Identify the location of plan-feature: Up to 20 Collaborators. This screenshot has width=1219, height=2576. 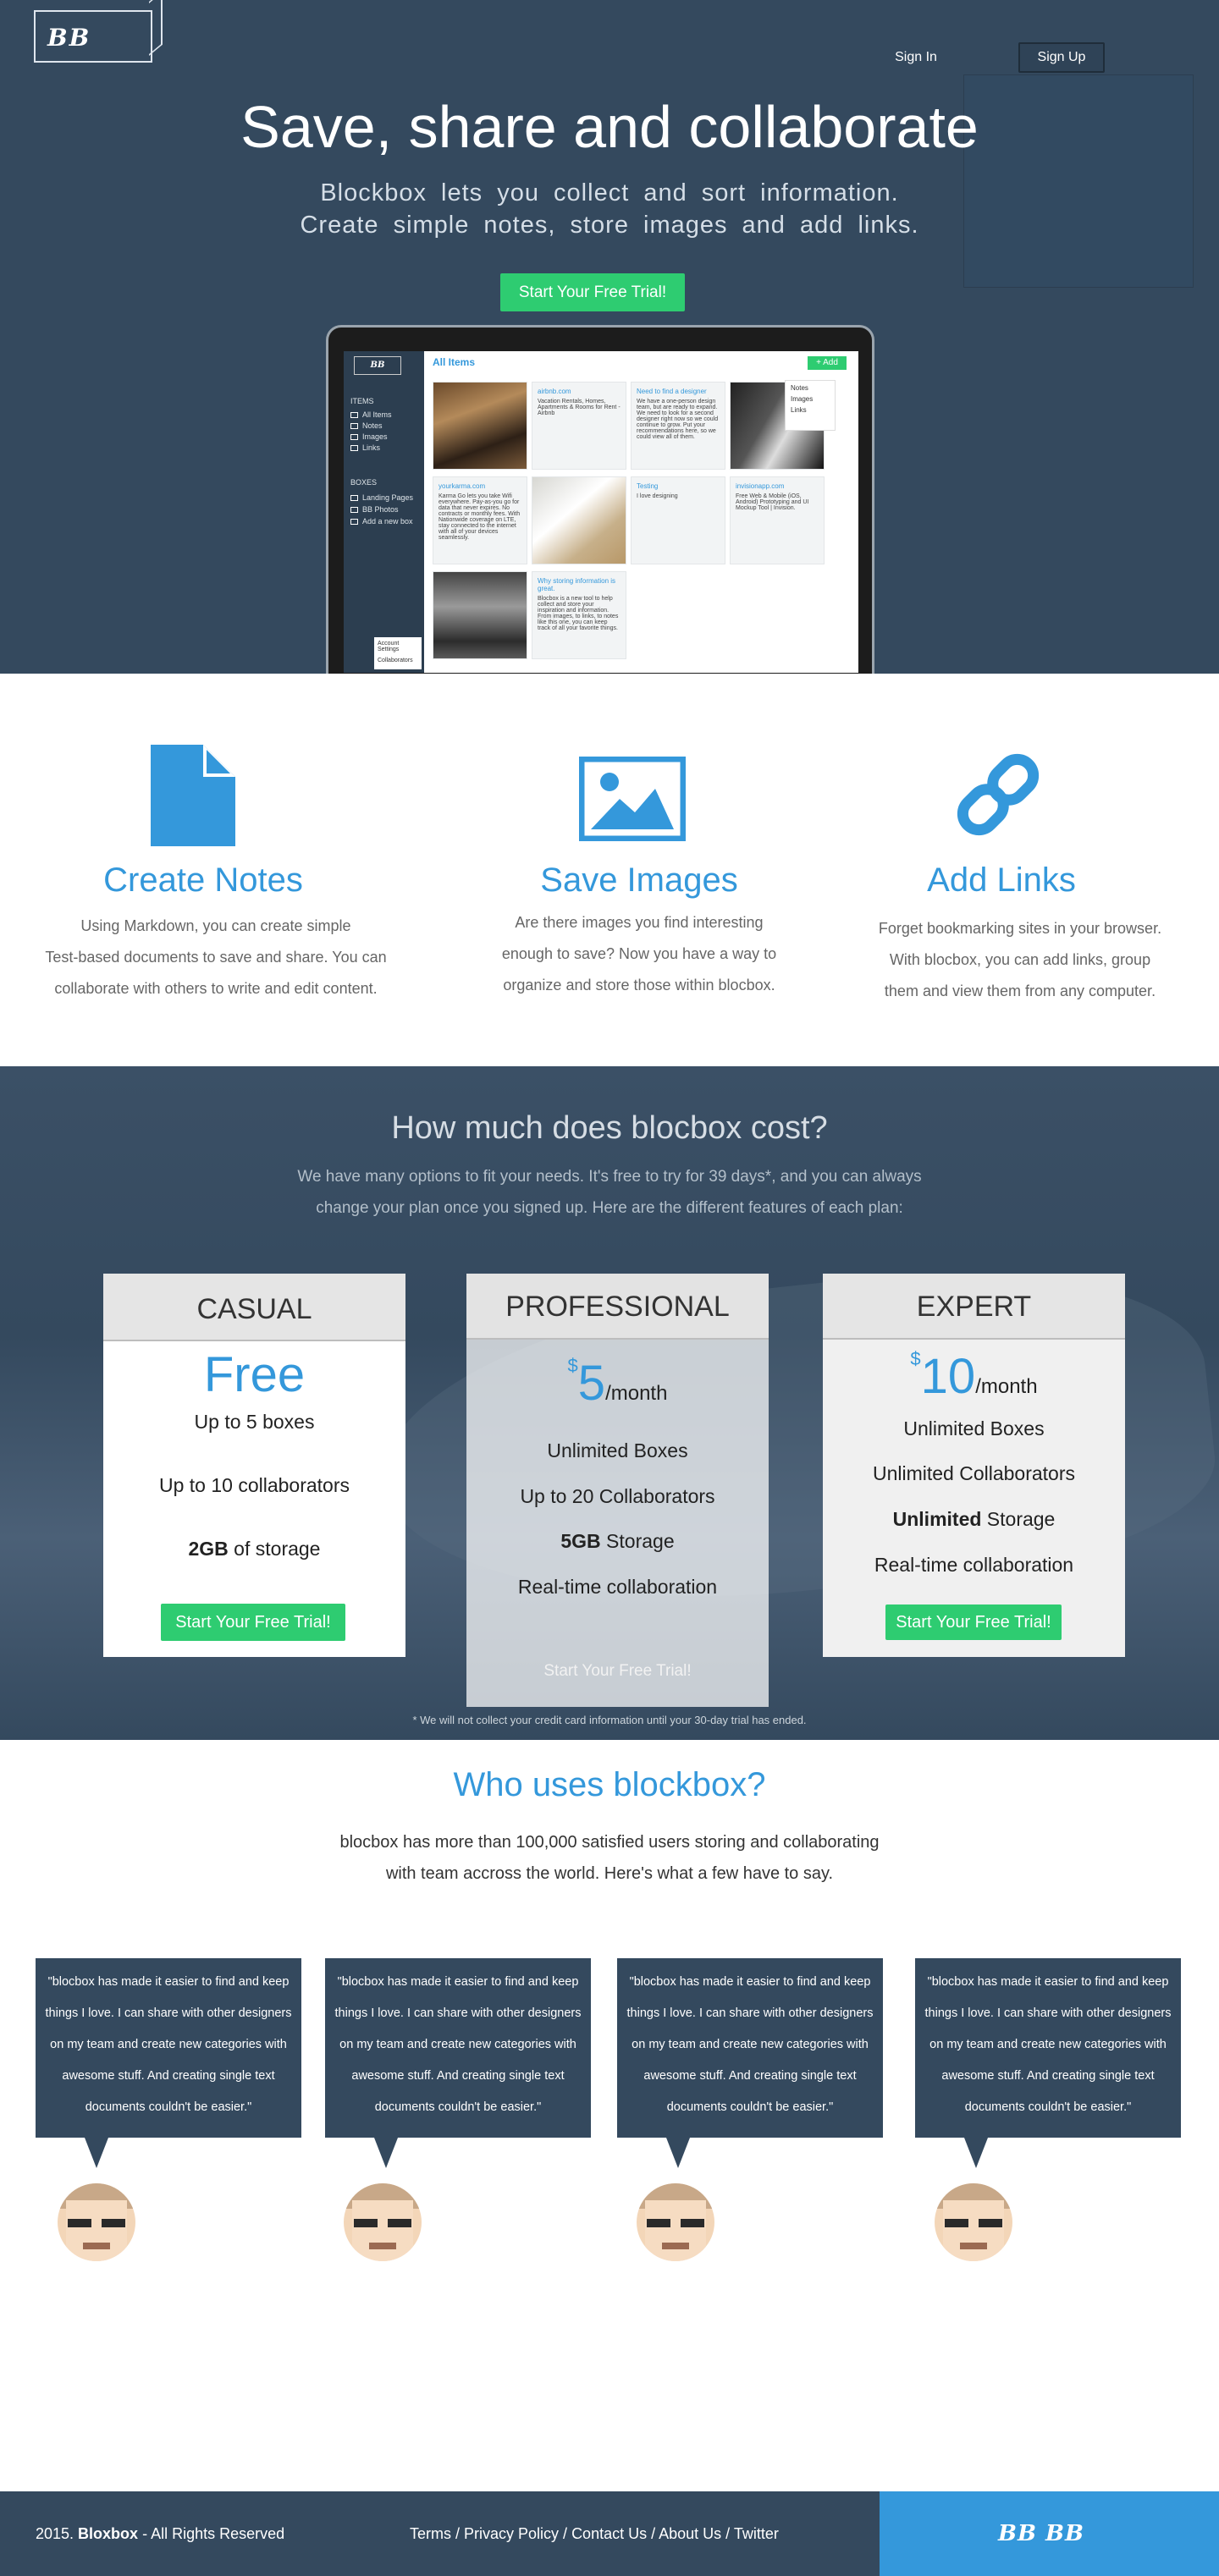
(617, 1496).